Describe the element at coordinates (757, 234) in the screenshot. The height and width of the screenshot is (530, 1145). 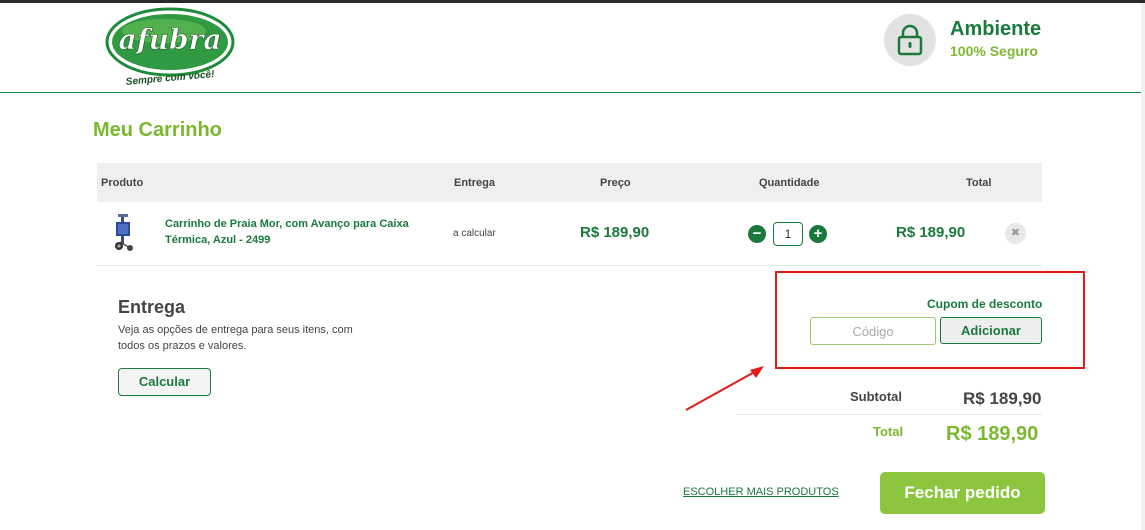
I see `decrease-quantity-button: −` at that location.